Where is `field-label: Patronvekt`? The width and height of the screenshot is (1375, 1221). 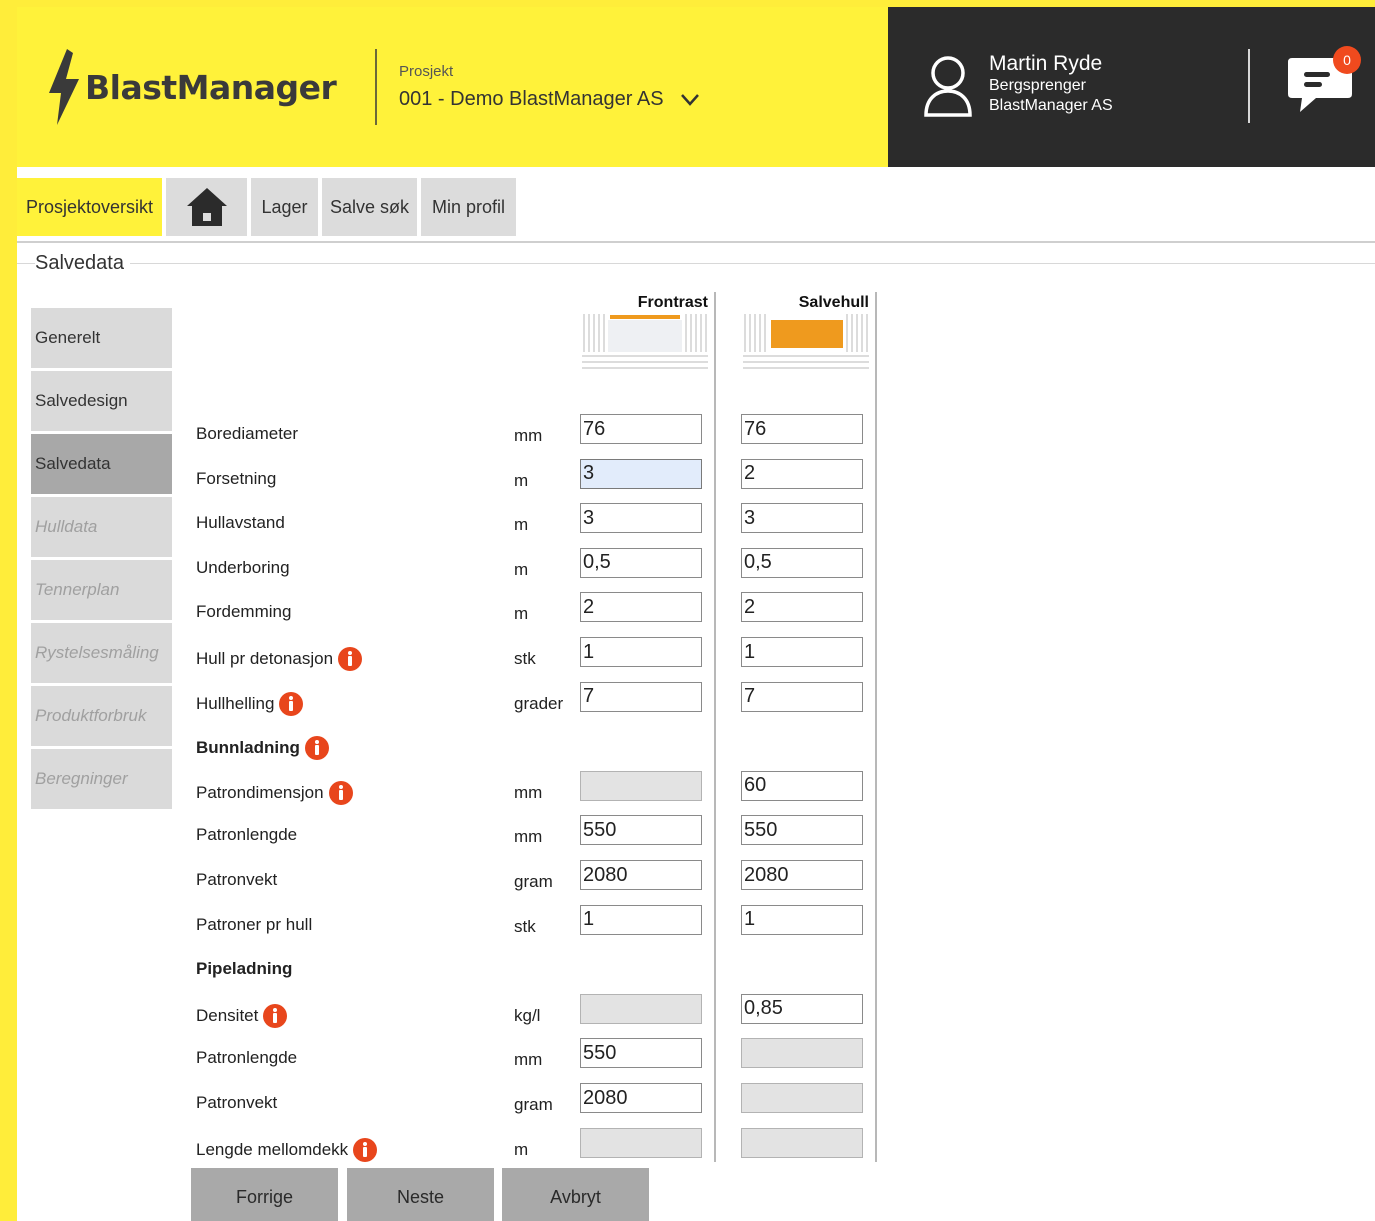 field-label: Patronvekt is located at coordinates (236, 1103).